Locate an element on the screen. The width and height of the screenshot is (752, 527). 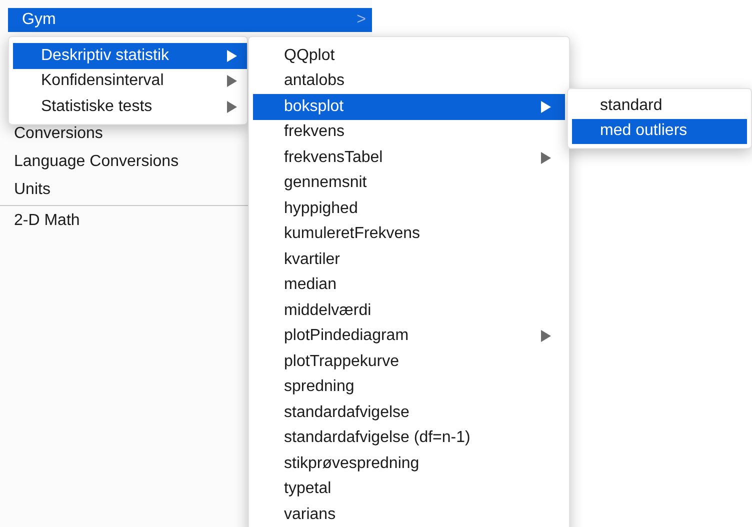
menu-item: standard is located at coordinates (659, 105).